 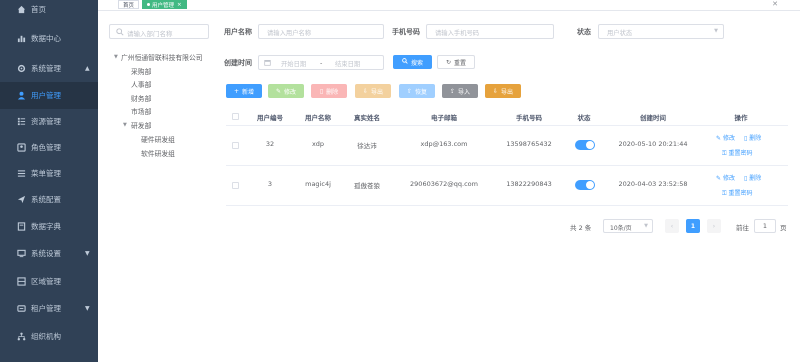 I want to click on restore-button: ⇧ 恢复, so click(x=417, y=91).